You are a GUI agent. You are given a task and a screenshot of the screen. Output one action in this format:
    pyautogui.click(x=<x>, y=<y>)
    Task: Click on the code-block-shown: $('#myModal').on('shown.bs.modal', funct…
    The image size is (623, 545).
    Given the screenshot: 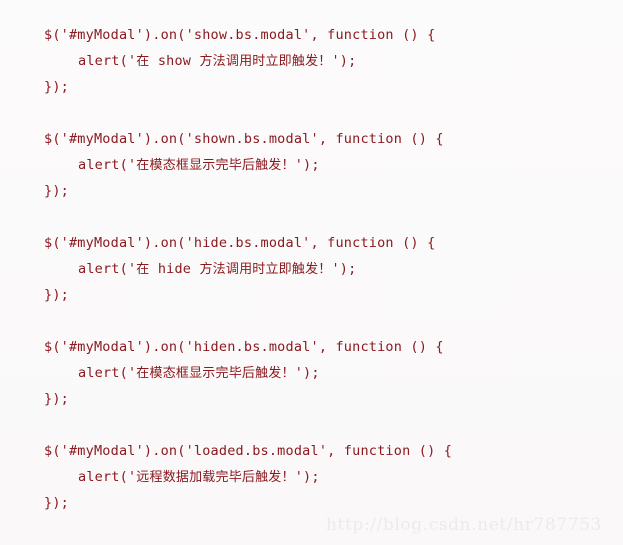 What is the action you would take?
    pyautogui.click(x=333, y=165)
    